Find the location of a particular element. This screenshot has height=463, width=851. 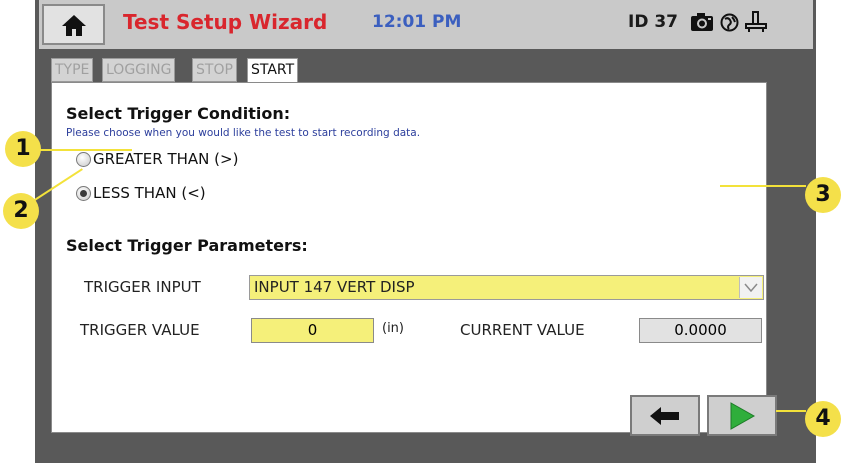

device-id: ID 37 is located at coordinates (653, 22).